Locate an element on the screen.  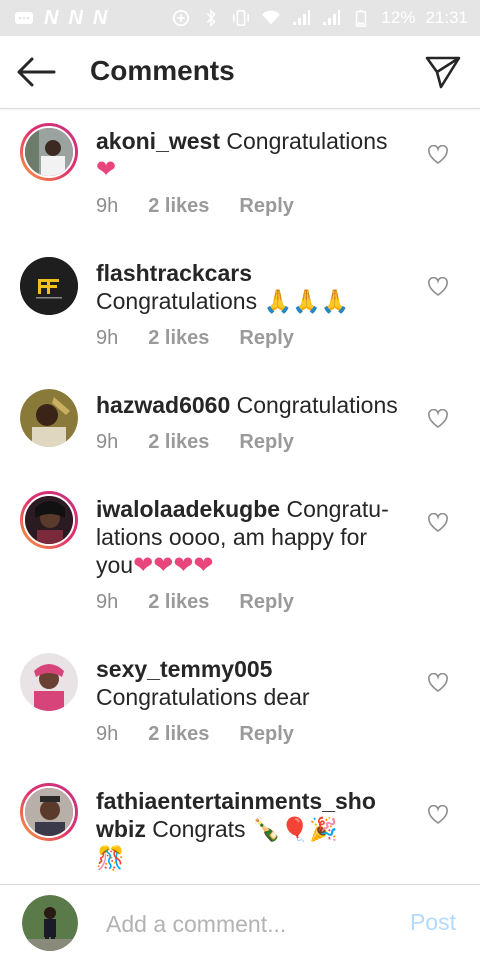
comment-username: hazwad6060 is located at coordinates (163, 405).